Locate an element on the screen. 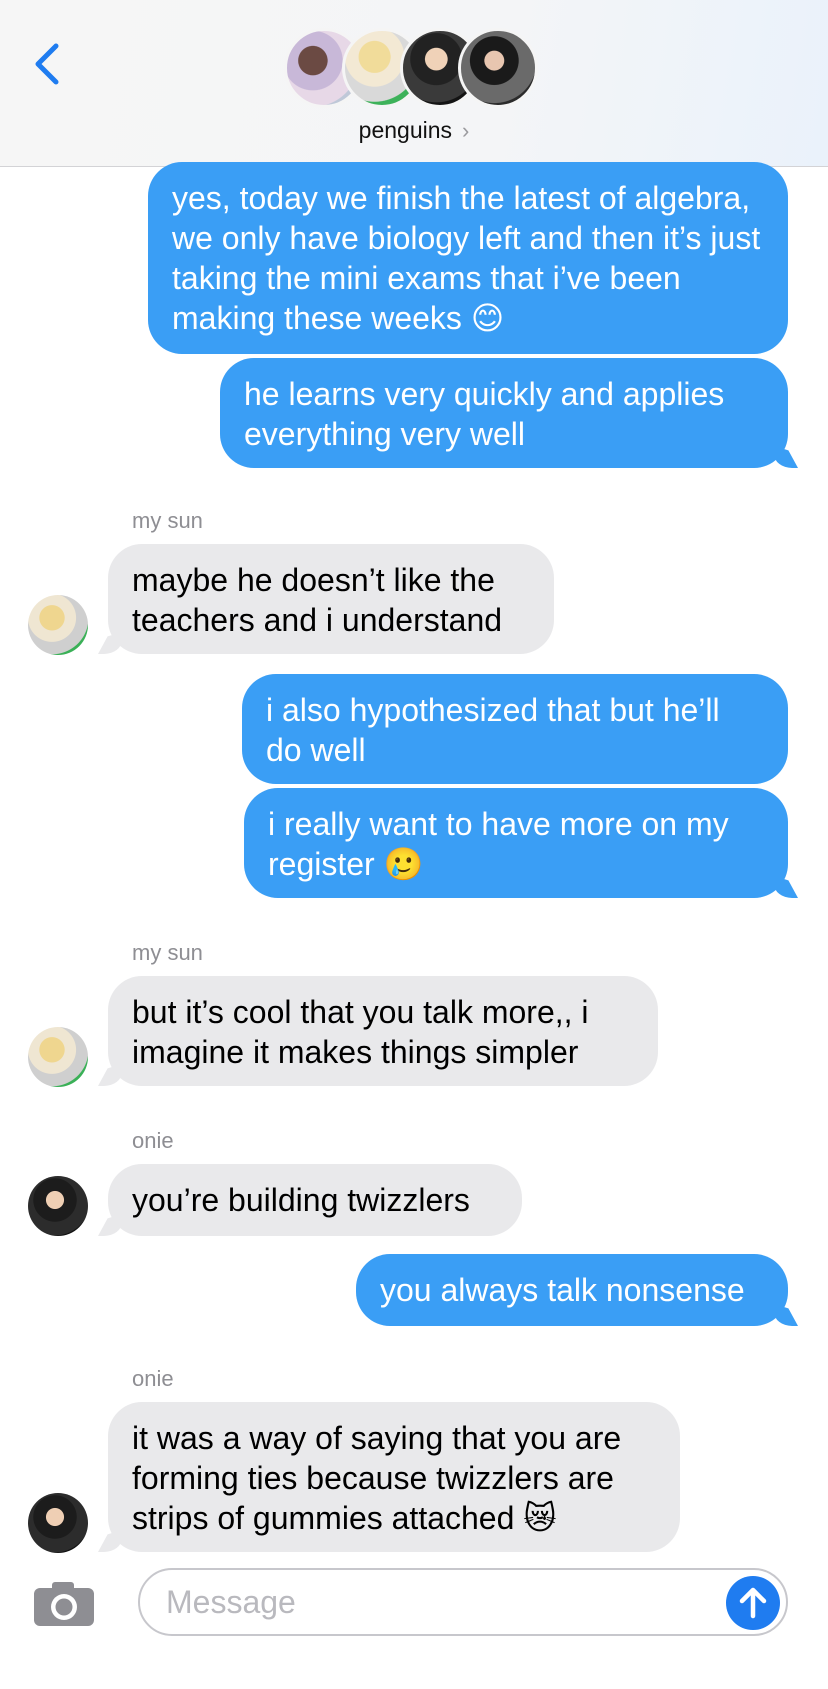 The image size is (828, 1689). send-button is located at coordinates (753, 1603).